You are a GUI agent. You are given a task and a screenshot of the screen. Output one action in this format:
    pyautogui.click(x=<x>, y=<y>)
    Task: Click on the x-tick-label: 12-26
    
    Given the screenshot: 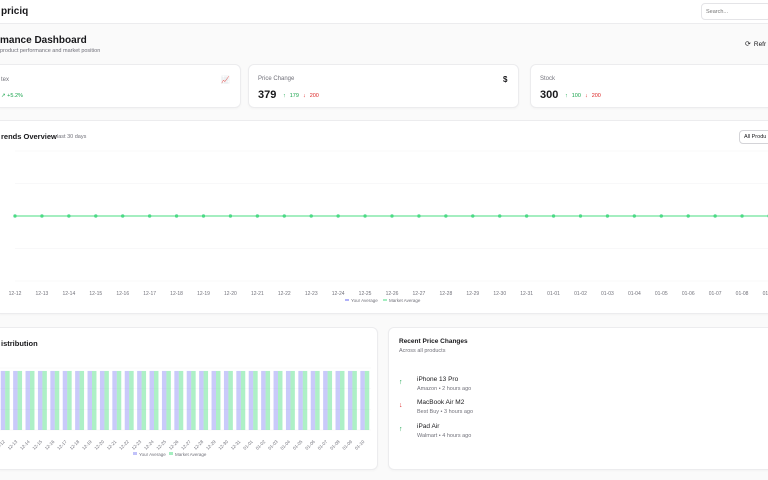 What is the action you would take?
    pyautogui.click(x=392, y=294)
    